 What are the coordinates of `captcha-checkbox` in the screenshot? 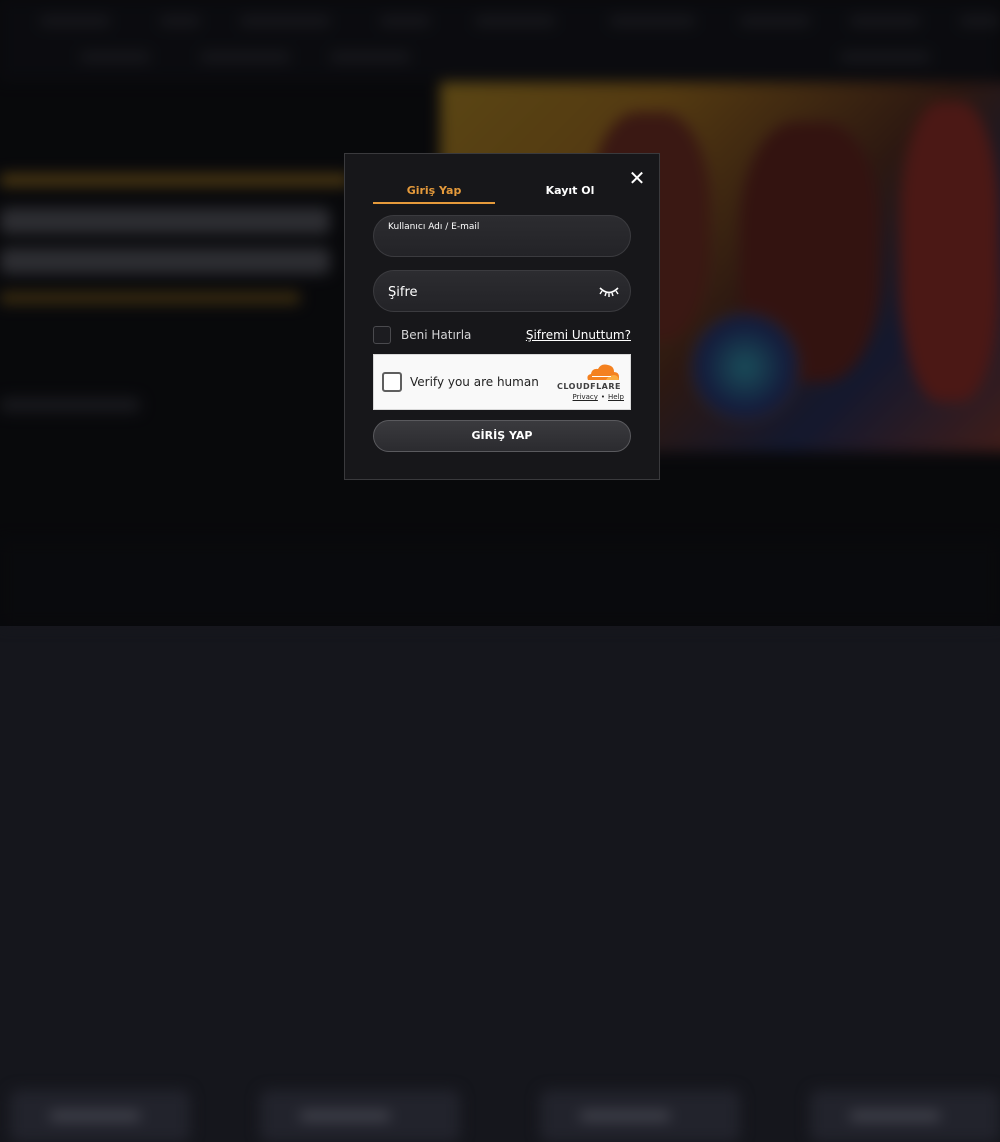 It's located at (392, 382).